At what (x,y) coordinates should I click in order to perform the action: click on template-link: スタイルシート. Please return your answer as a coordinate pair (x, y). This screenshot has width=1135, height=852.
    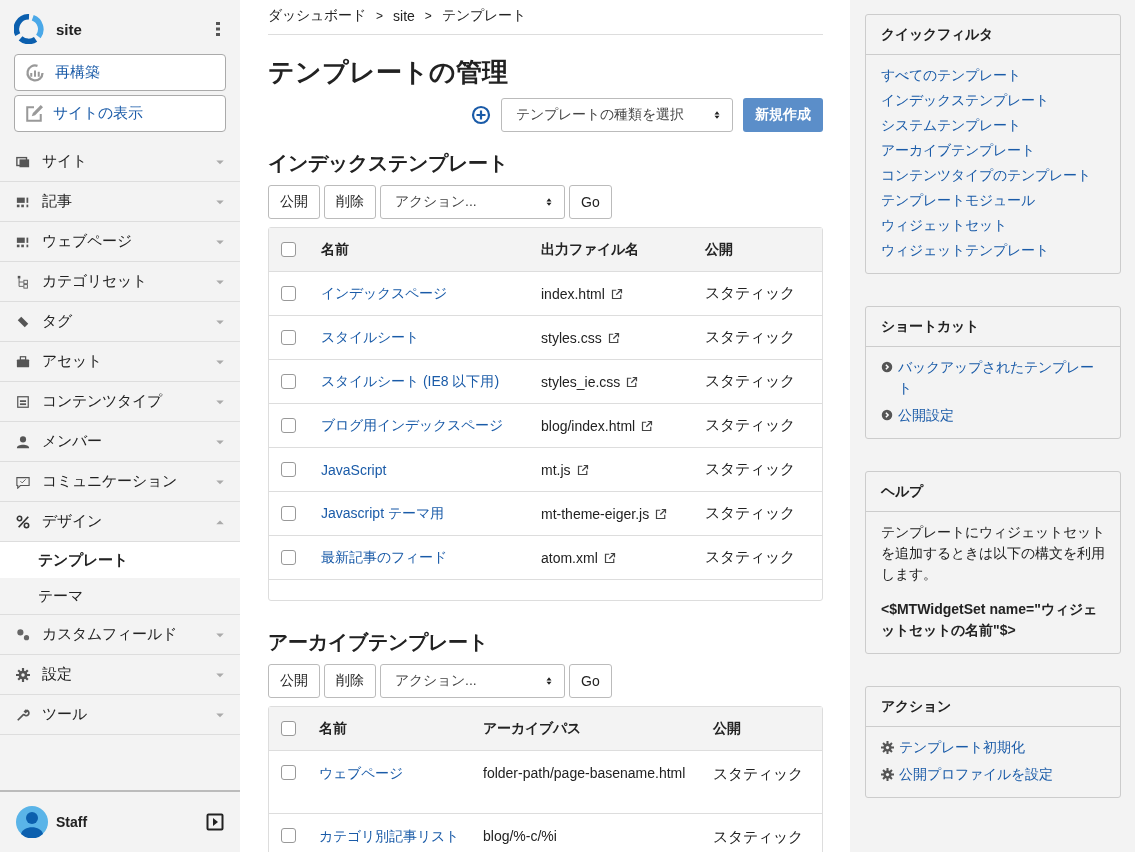
    Looking at the image, I should click on (431, 337).